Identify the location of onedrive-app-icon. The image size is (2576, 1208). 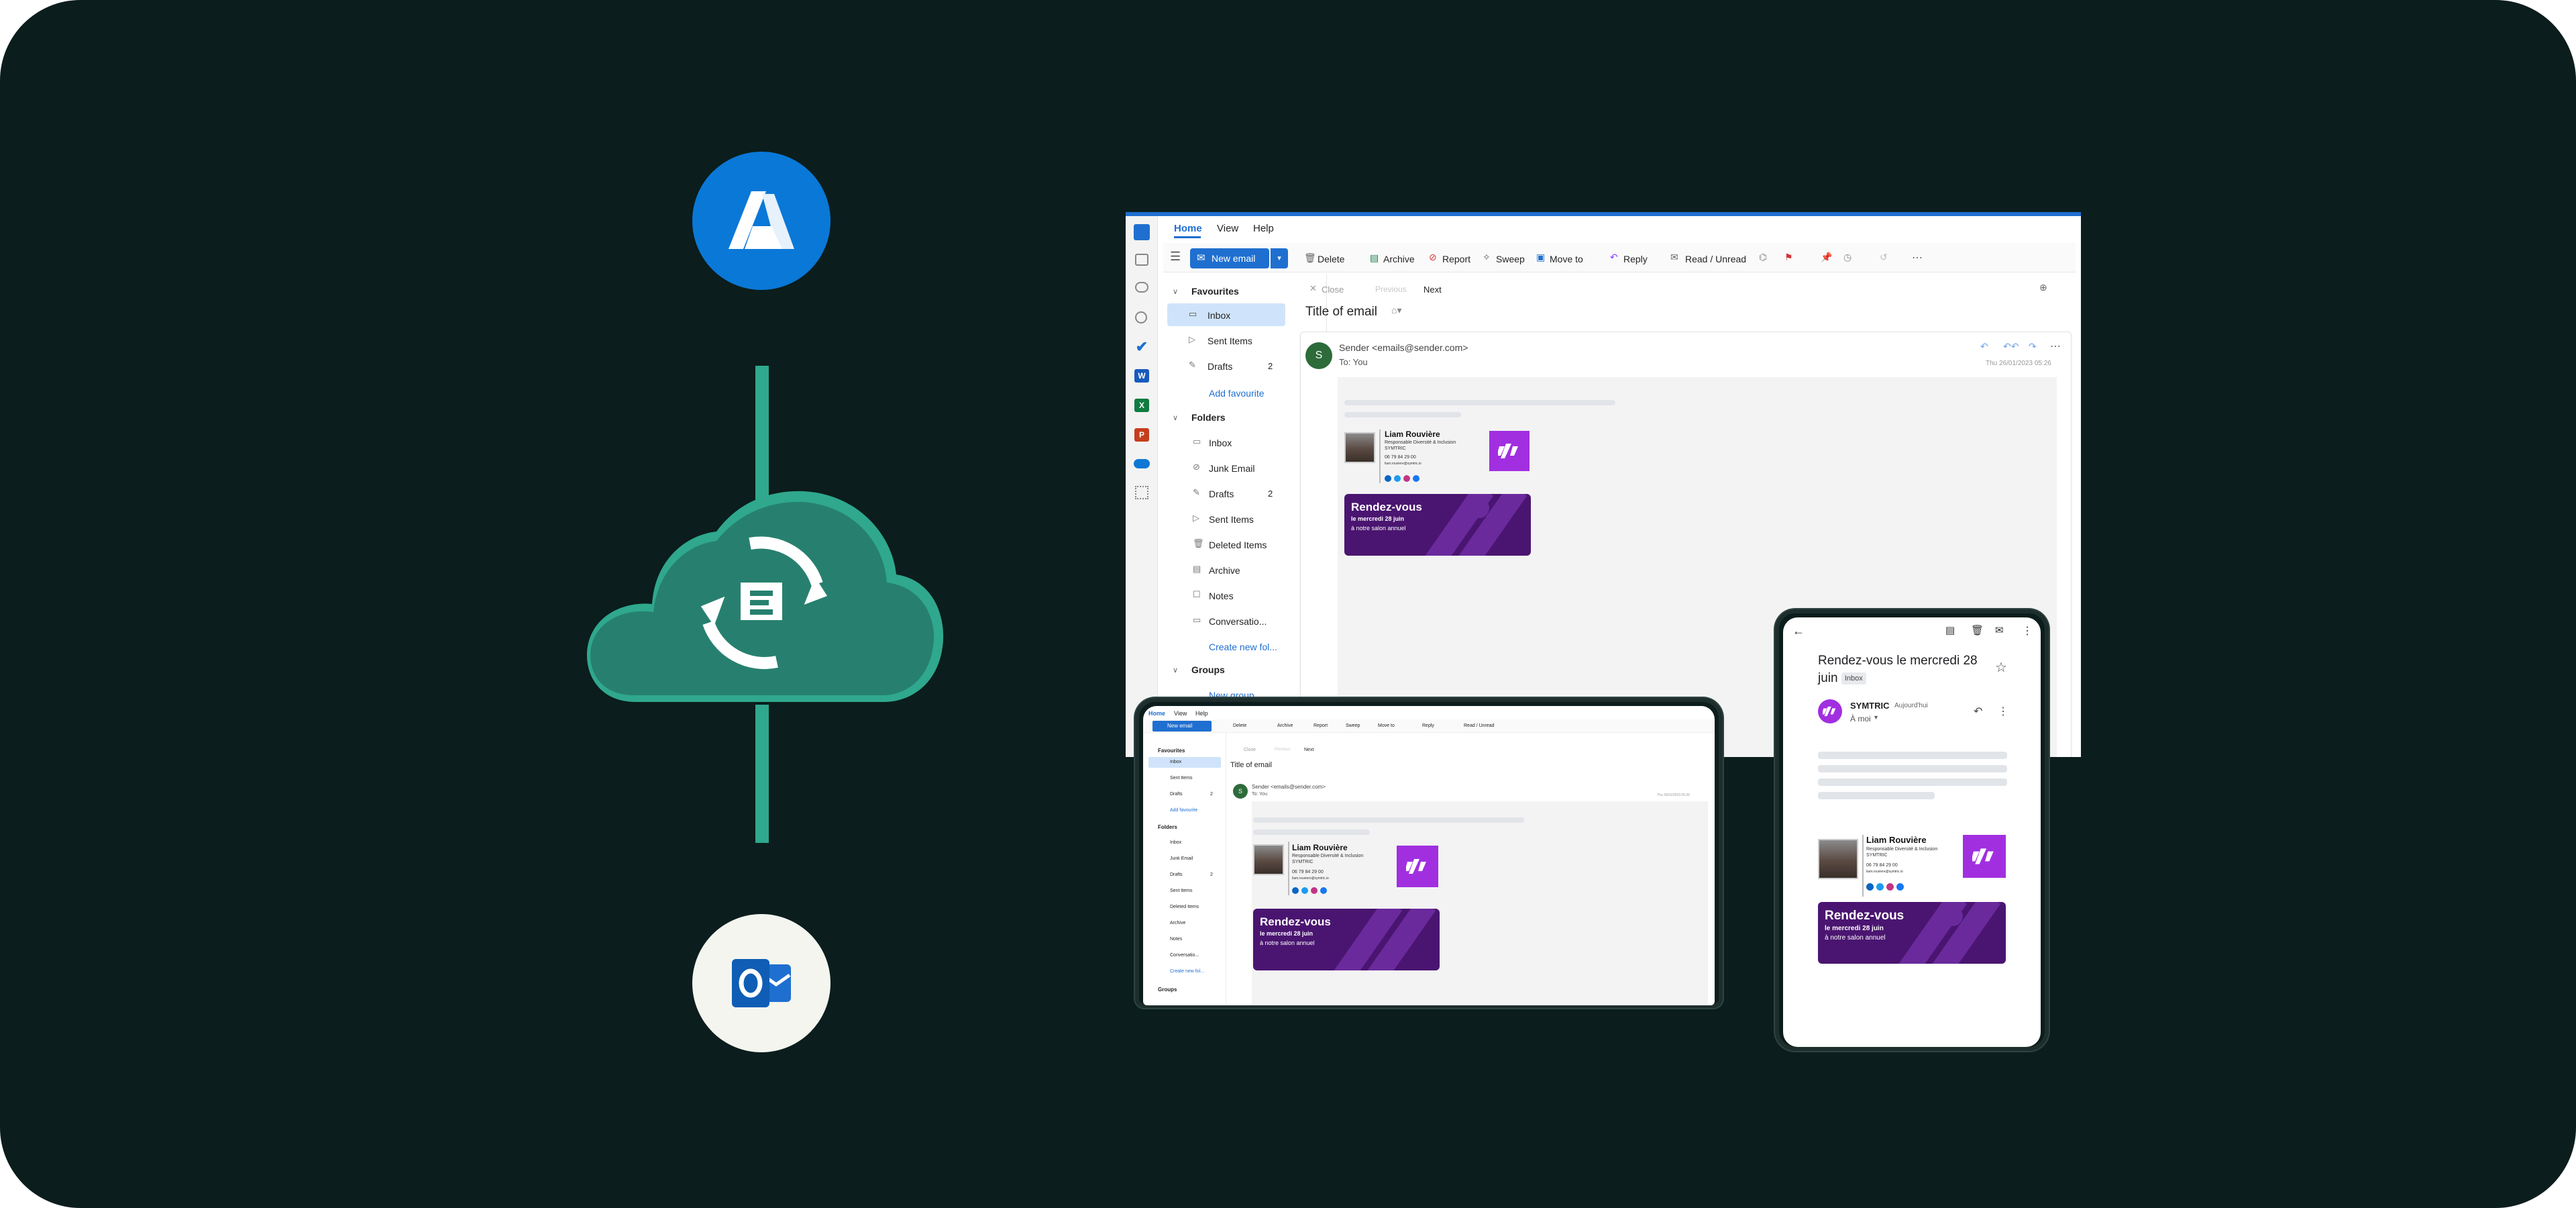
(1142, 464).